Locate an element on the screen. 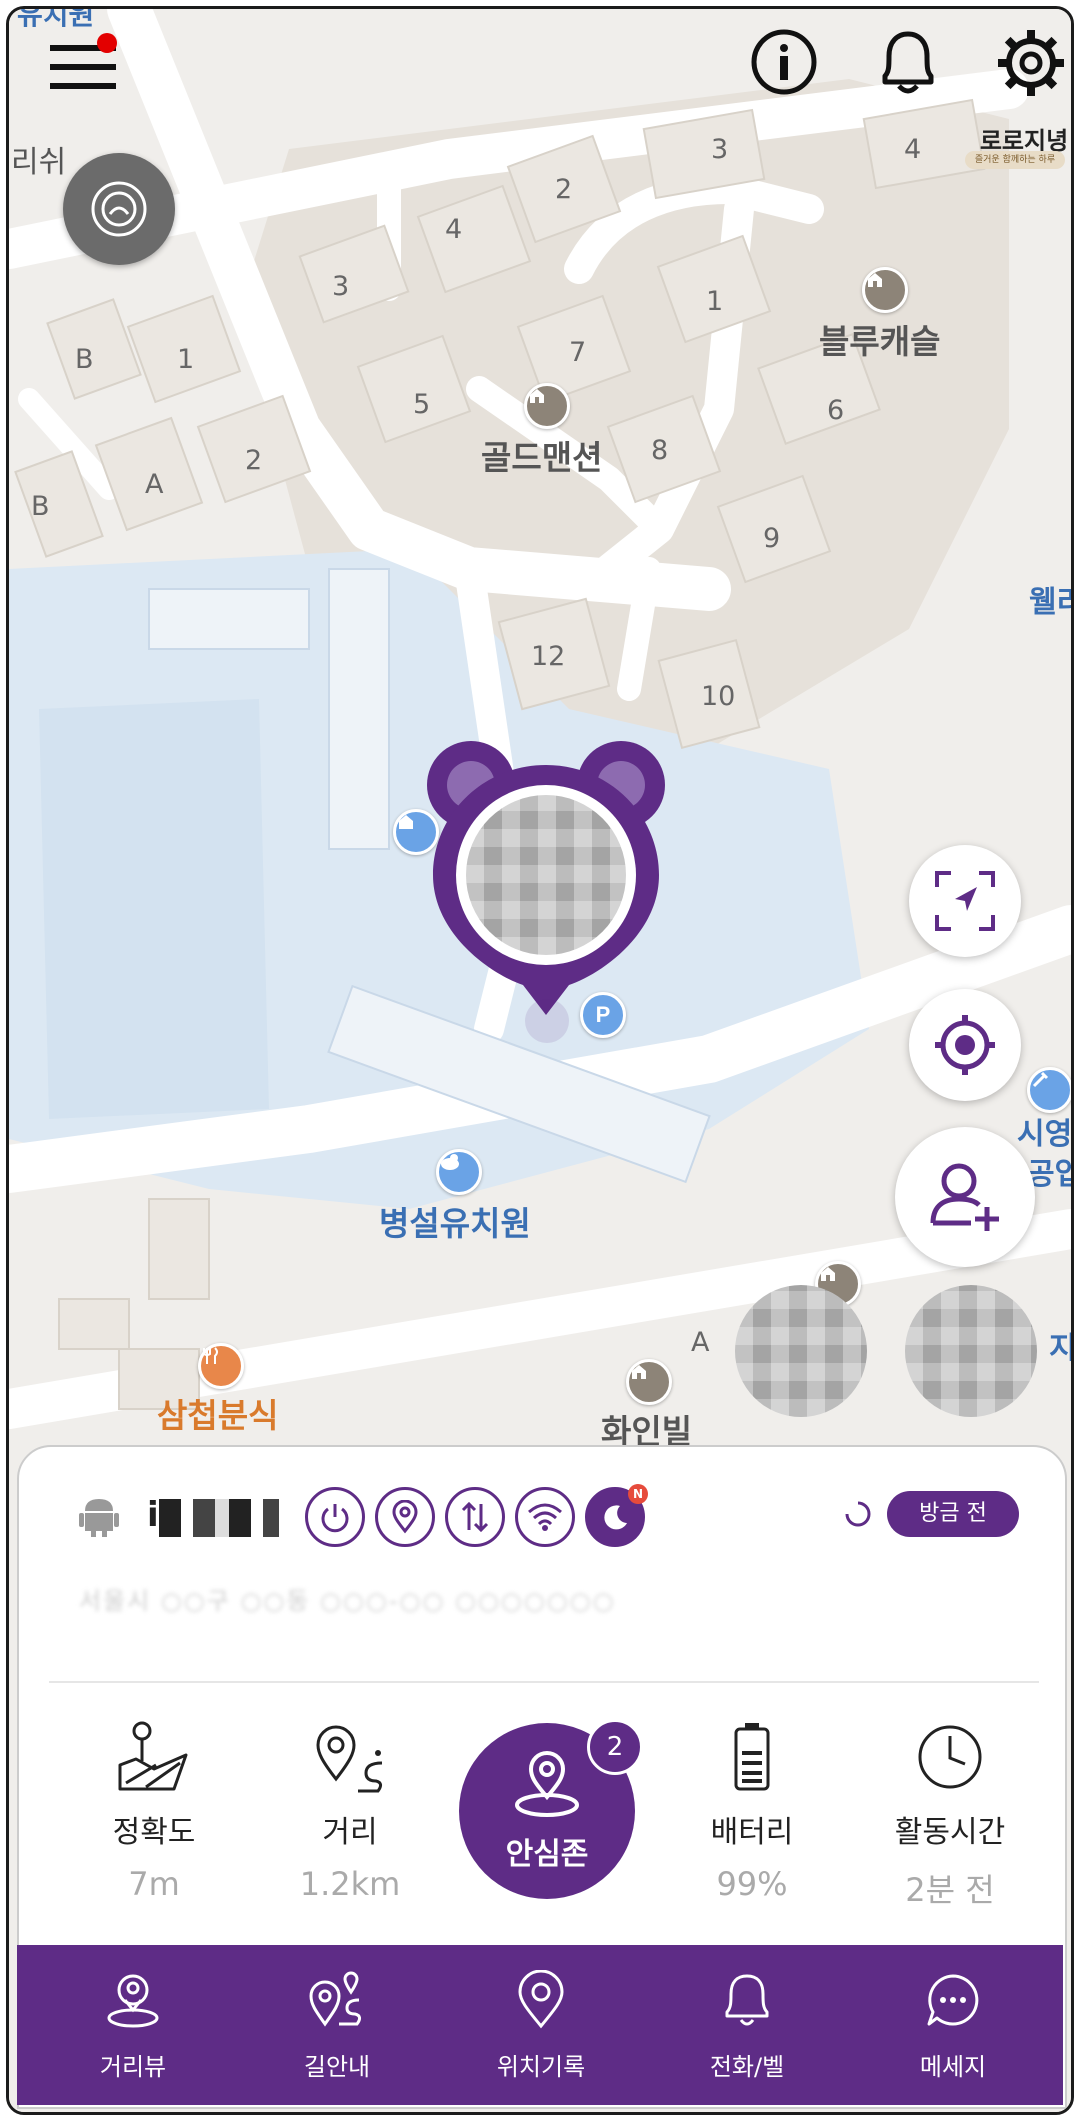 This screenshot has height=2121, width=1080. last-updated-badge: 방금 전 is located at coordinates (953, 1514).